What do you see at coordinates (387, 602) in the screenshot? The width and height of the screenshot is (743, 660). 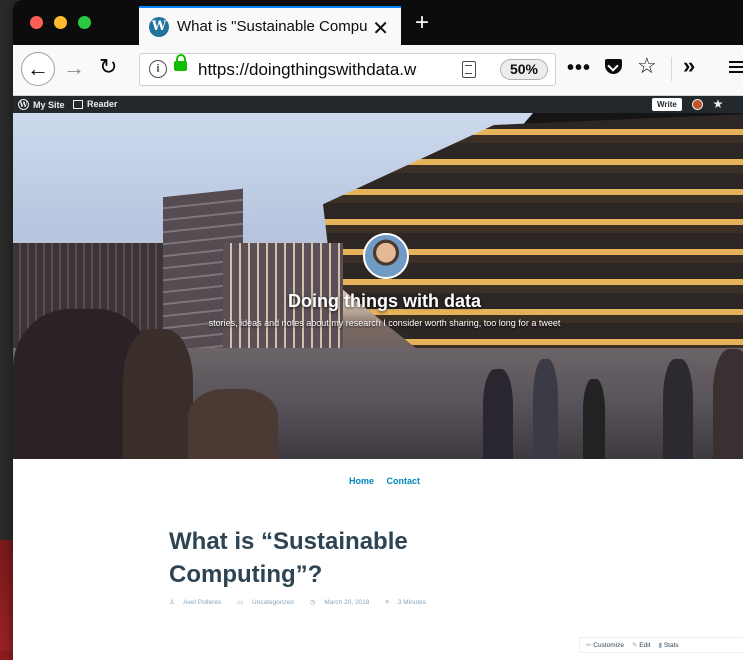 I see `read-time-icon: ≡` at bounding box center [387, 602].